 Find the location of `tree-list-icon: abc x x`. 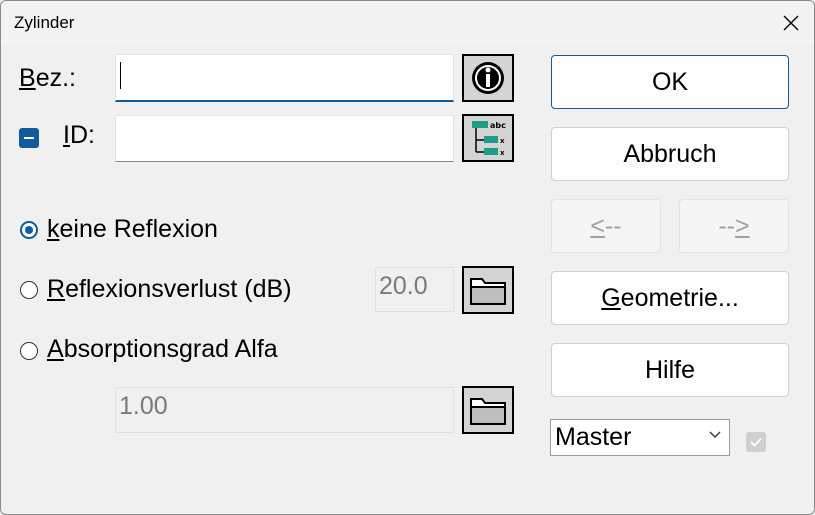

tree-list-icon: abc x x is located at coordinates (489, 139).